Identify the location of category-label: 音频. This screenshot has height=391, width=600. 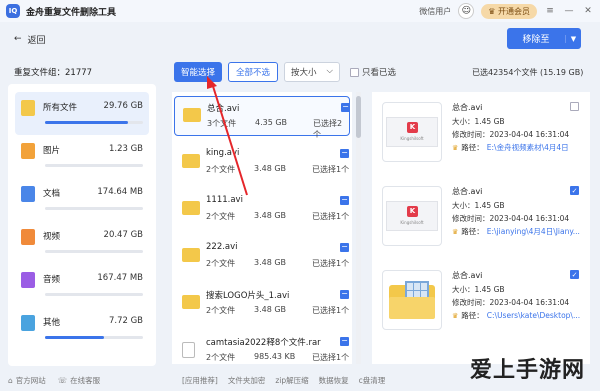
(52, 280).